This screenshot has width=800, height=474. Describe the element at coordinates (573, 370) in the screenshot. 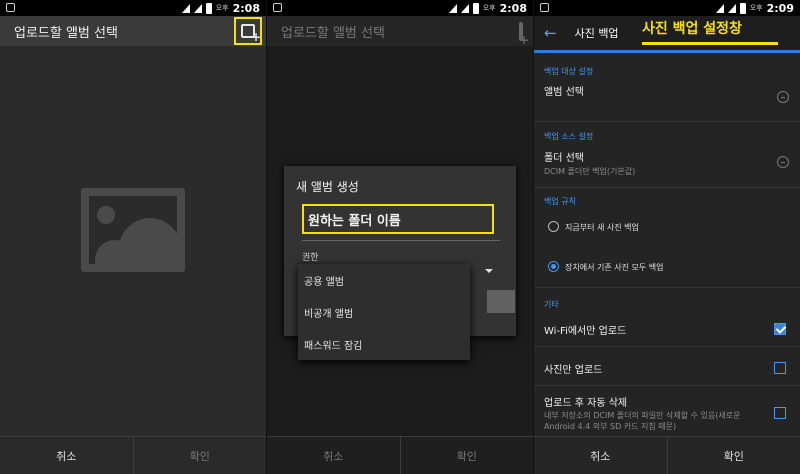

I see `photos-only-label: 사진만 업로드` at that location.